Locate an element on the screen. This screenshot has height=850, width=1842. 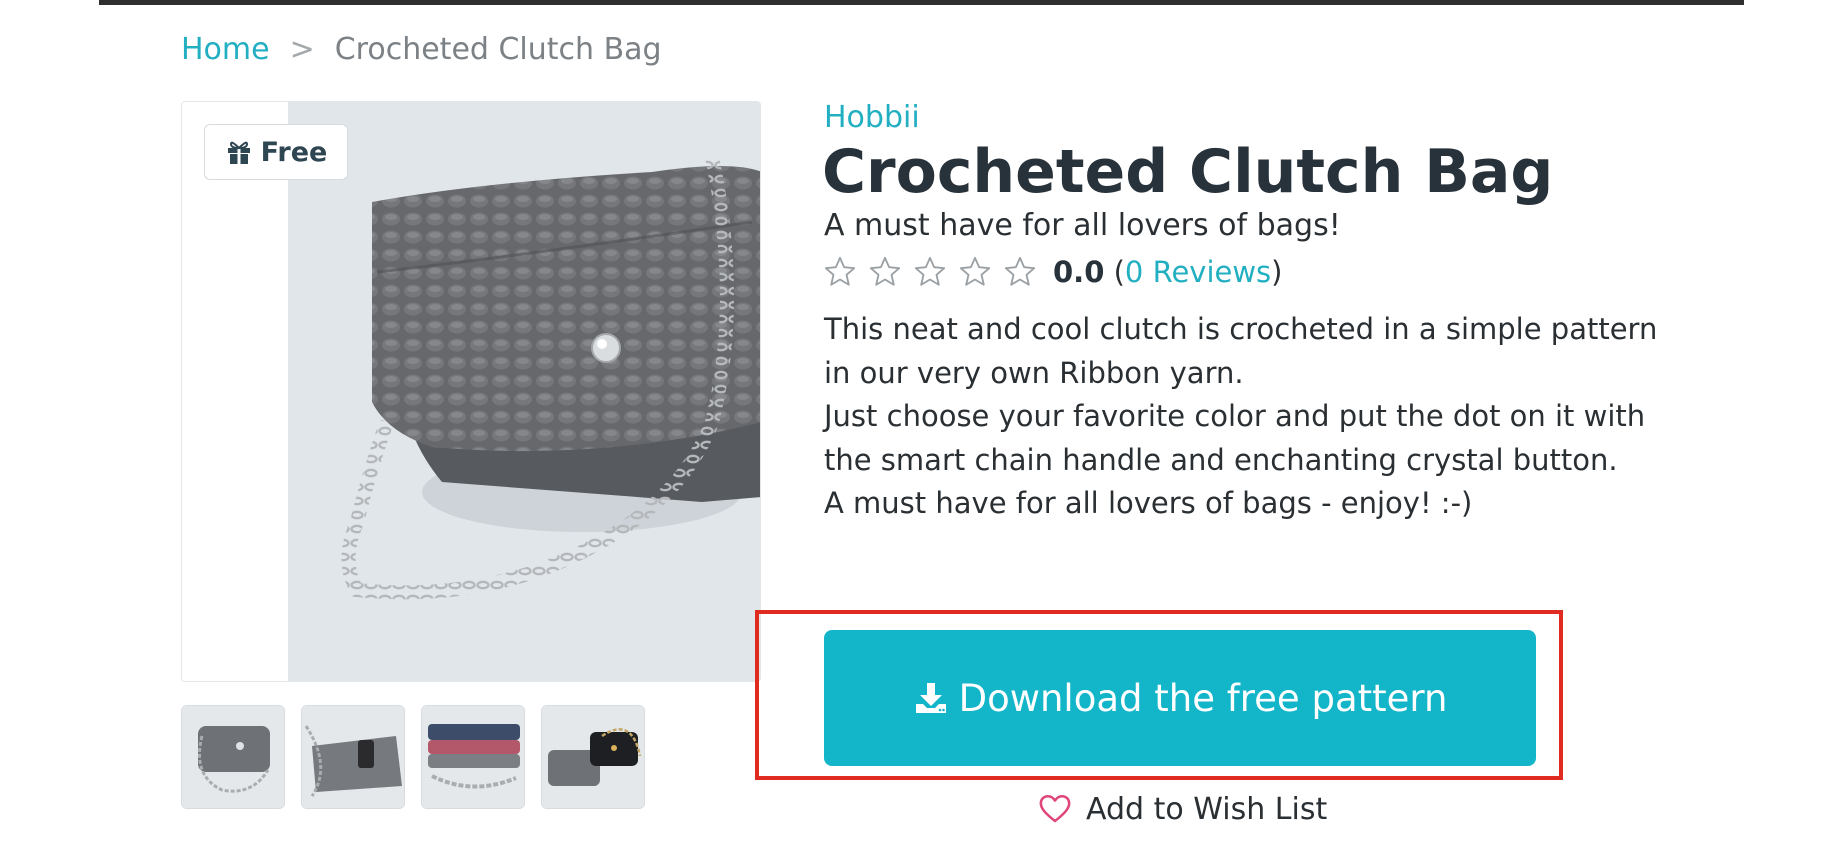
gift-icon is located at coordinates (238, 152).